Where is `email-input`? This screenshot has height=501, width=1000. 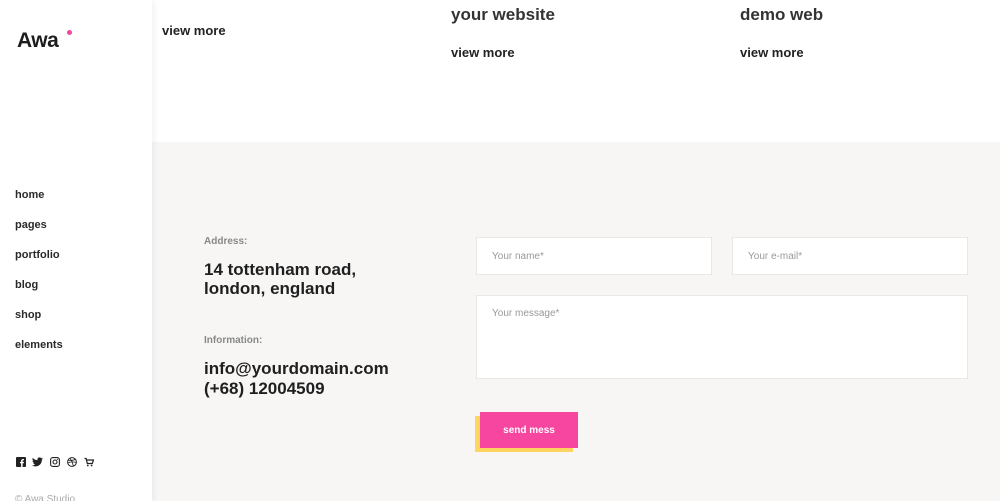
email-input is located at coordinates (850, 256).